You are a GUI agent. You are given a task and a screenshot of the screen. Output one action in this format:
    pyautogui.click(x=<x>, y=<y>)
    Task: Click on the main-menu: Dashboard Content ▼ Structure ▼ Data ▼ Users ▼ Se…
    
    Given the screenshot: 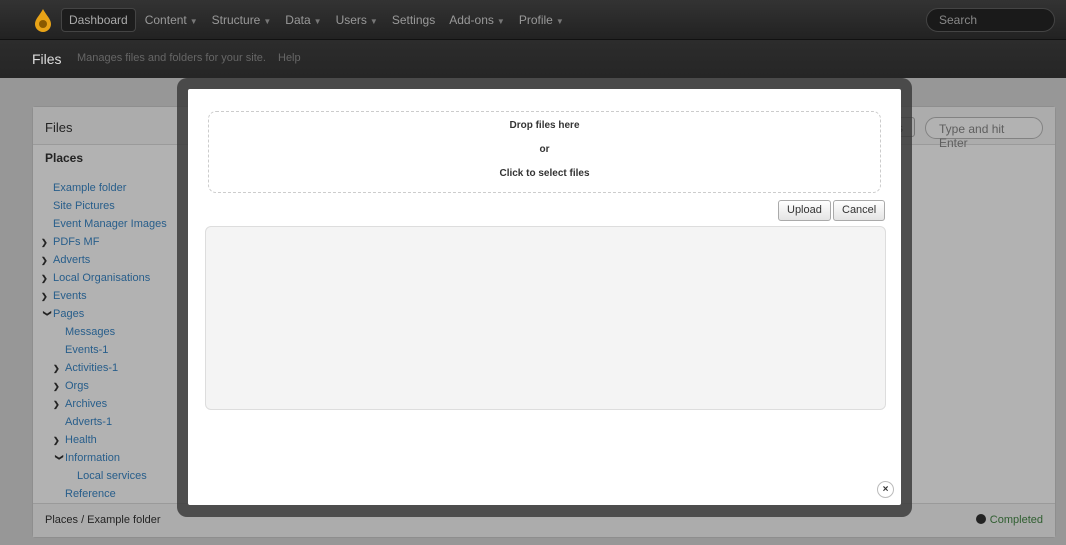 What is the action you would take?
    pyautogui.click(x=316, y=20)
    